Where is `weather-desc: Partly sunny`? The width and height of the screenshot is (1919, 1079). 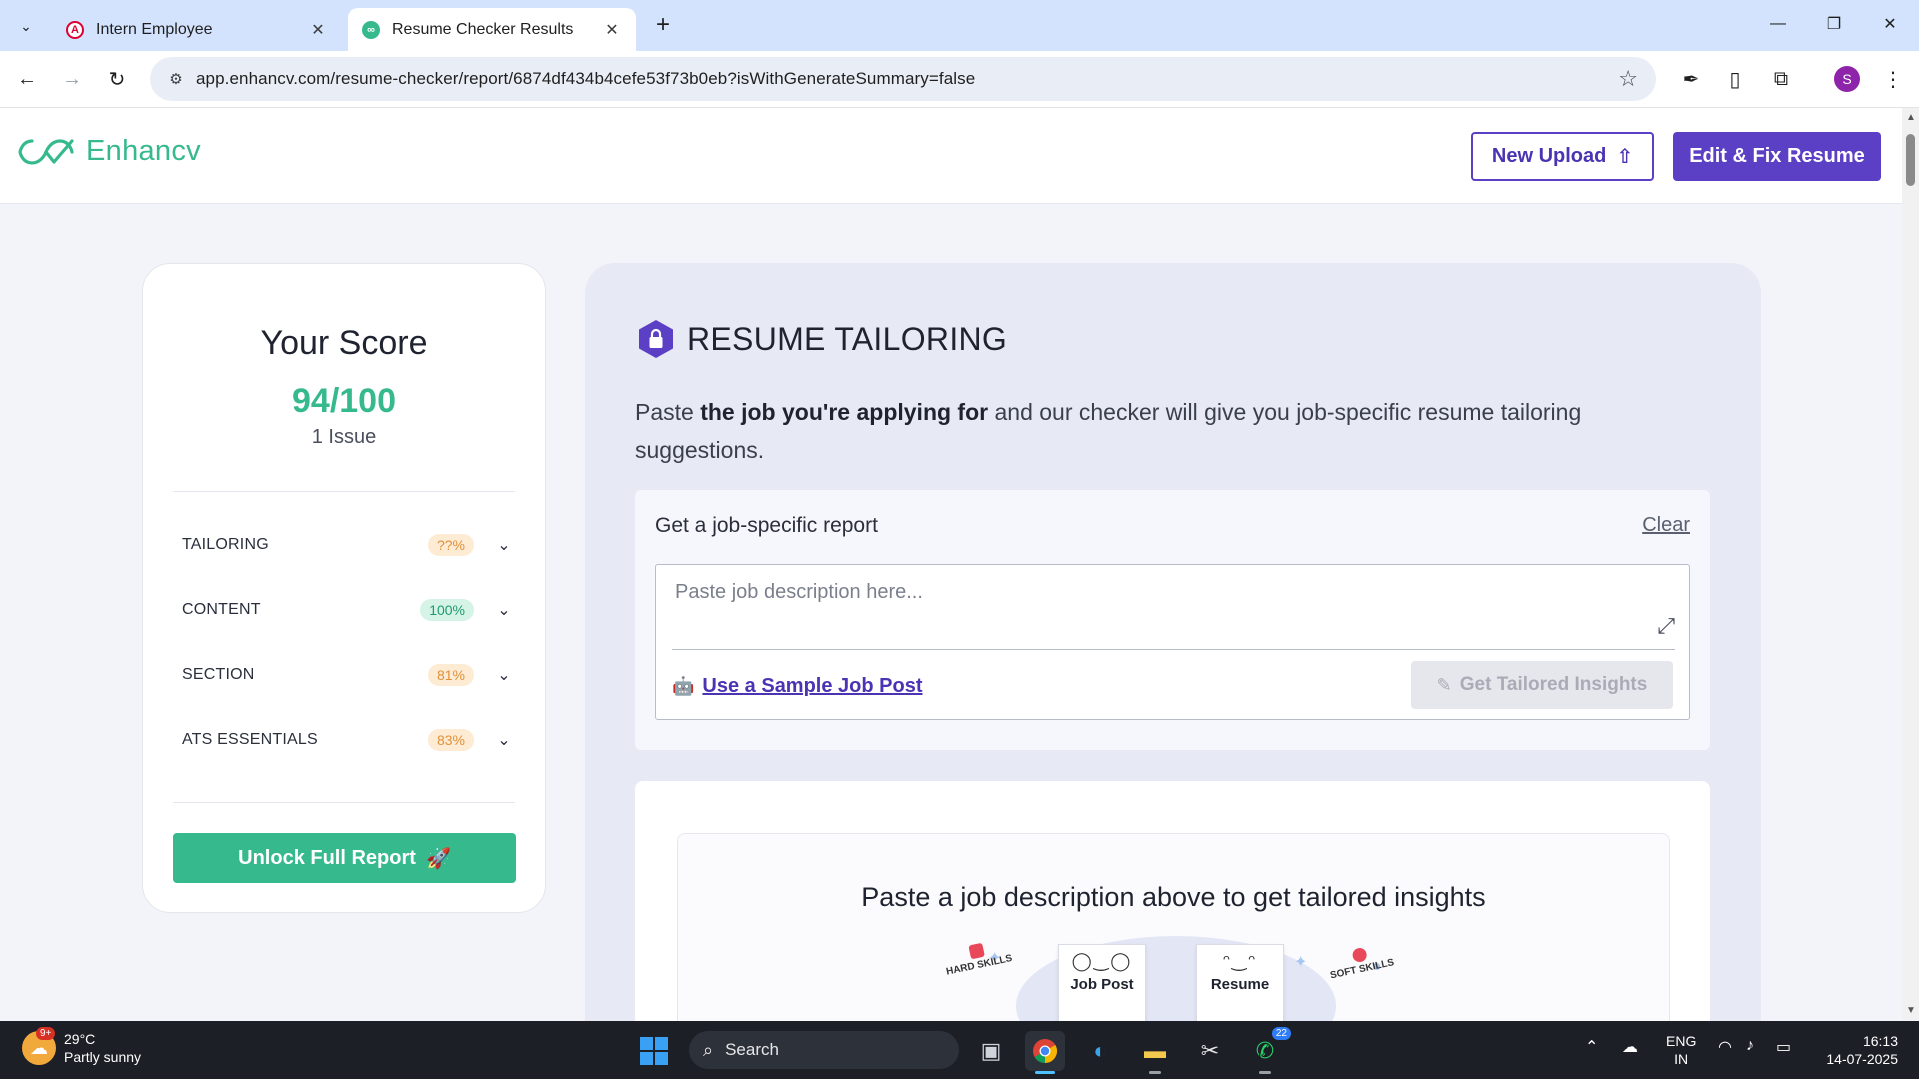 weather-desc: Partly sunny is located at coordinates (103, 1057).